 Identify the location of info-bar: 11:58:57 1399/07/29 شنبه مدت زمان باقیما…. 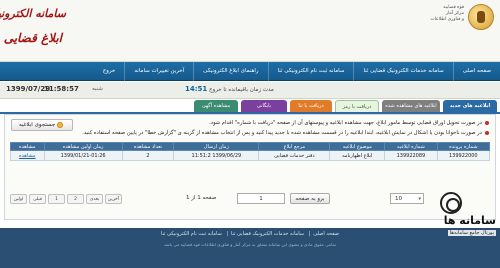
(250, 90).